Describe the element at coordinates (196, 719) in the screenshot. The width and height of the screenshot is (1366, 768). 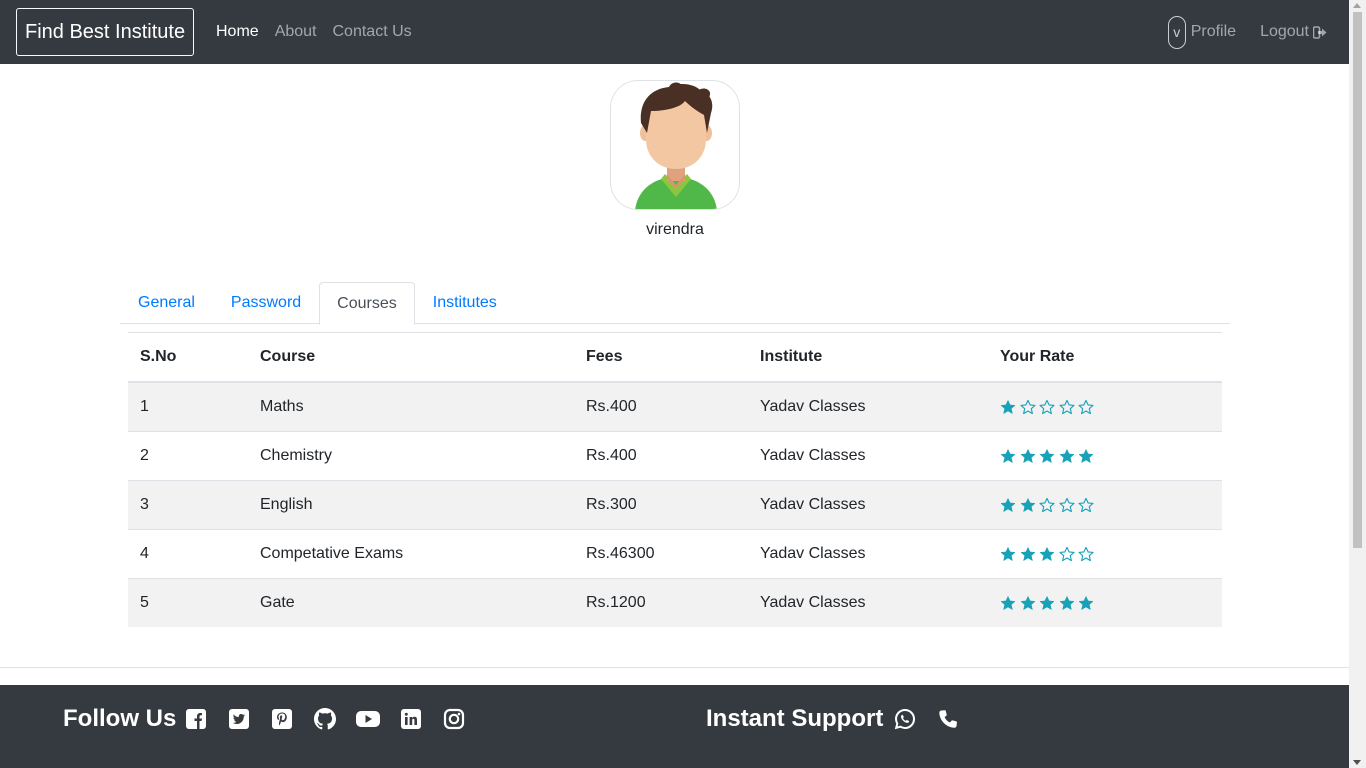
I see `facebook-icon` at that location.